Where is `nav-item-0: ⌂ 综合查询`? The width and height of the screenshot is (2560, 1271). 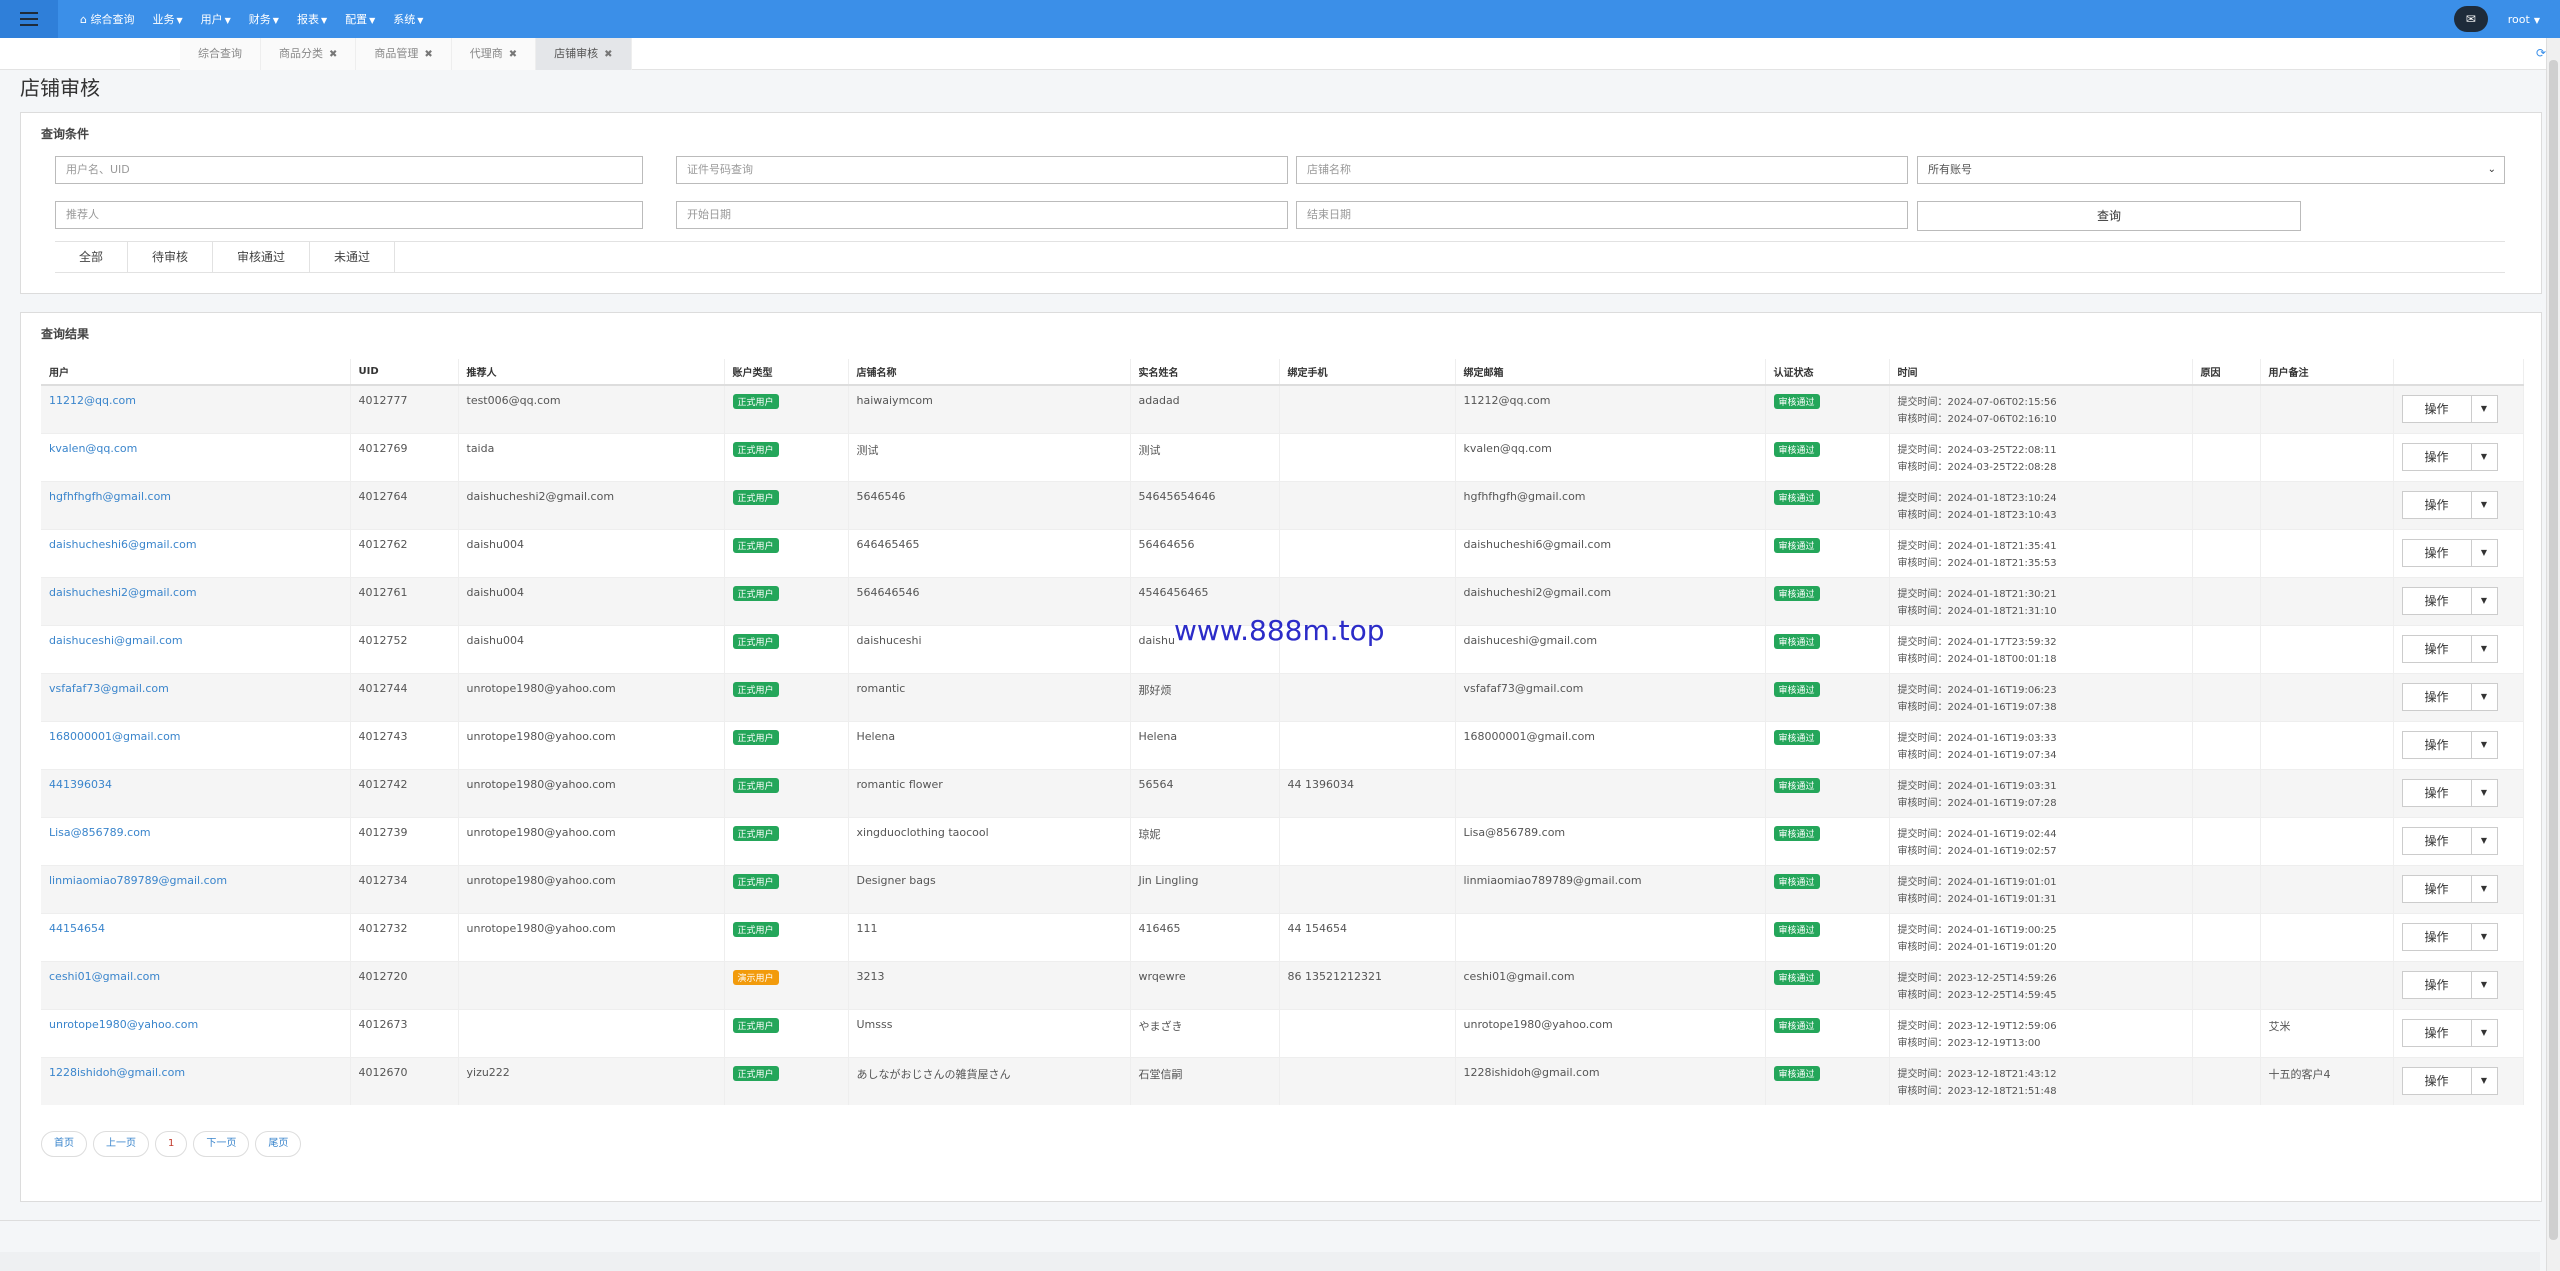 nav-item-0: ⌂ 综合查询 is located at coordinates (107, 19).